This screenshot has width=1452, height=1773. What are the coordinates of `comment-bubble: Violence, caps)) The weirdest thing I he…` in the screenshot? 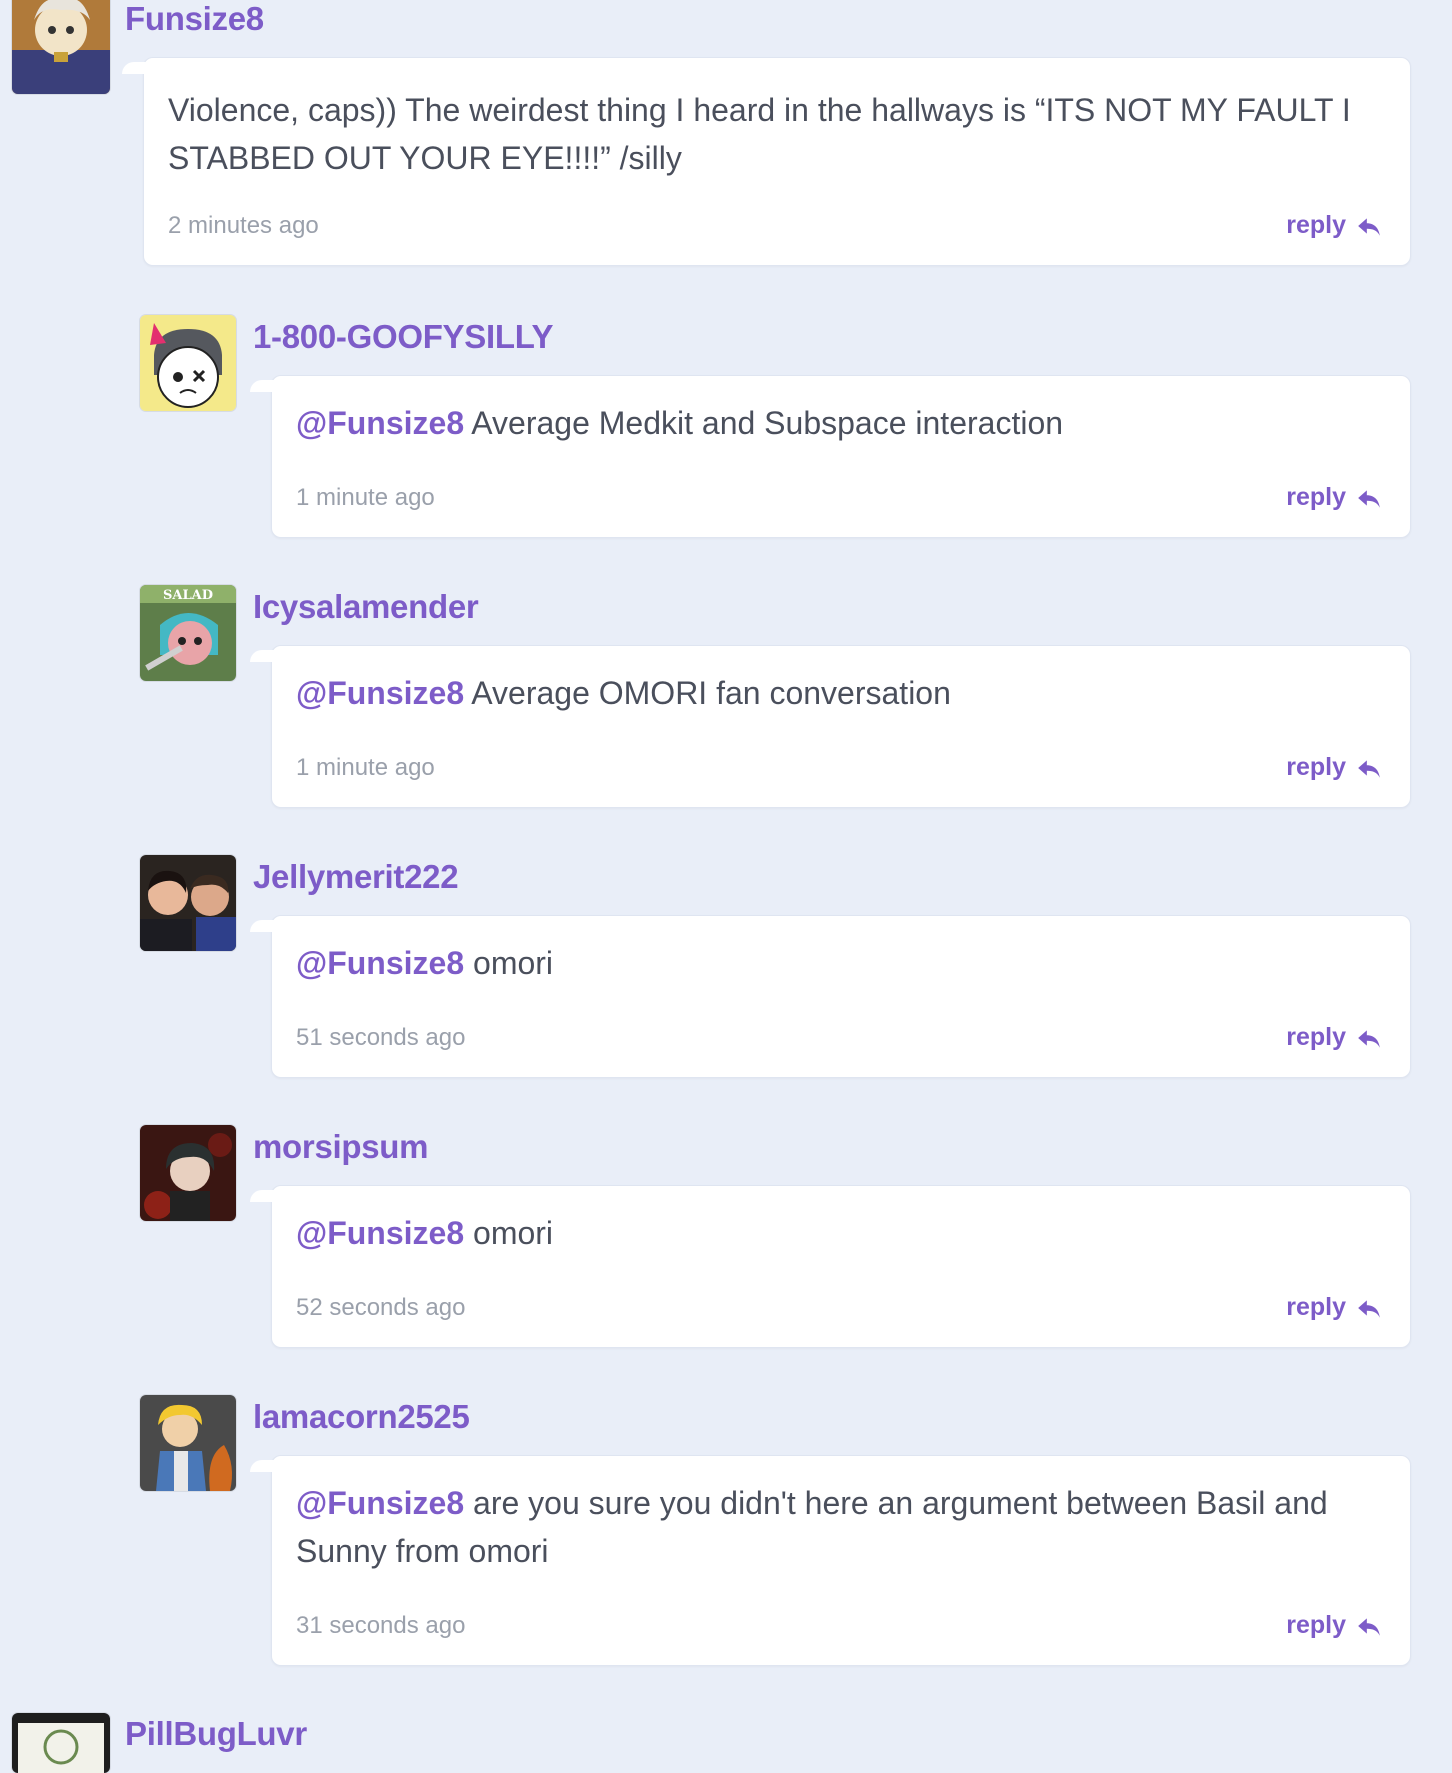 It's located at (766, 161).